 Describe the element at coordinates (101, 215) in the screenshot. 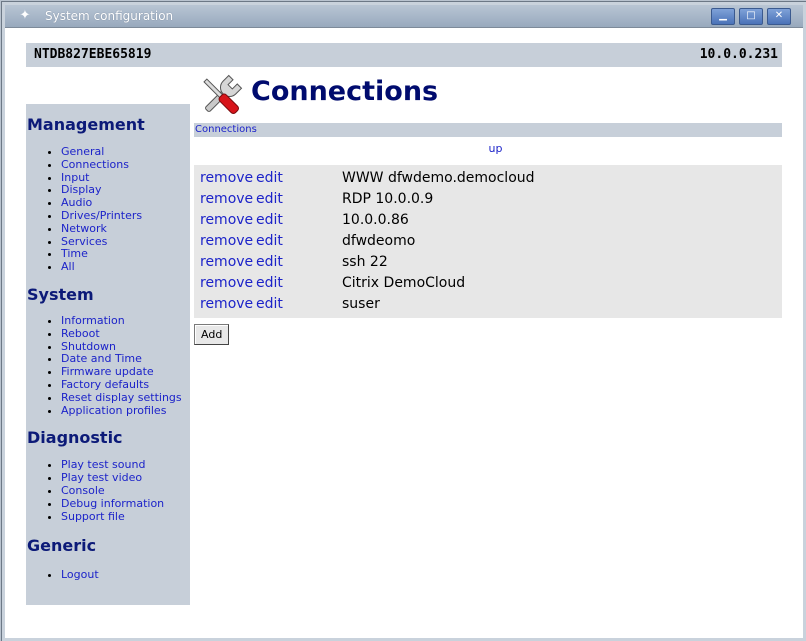

I see `sidebar-item-drives-printers: Drives/Printers` at that location.